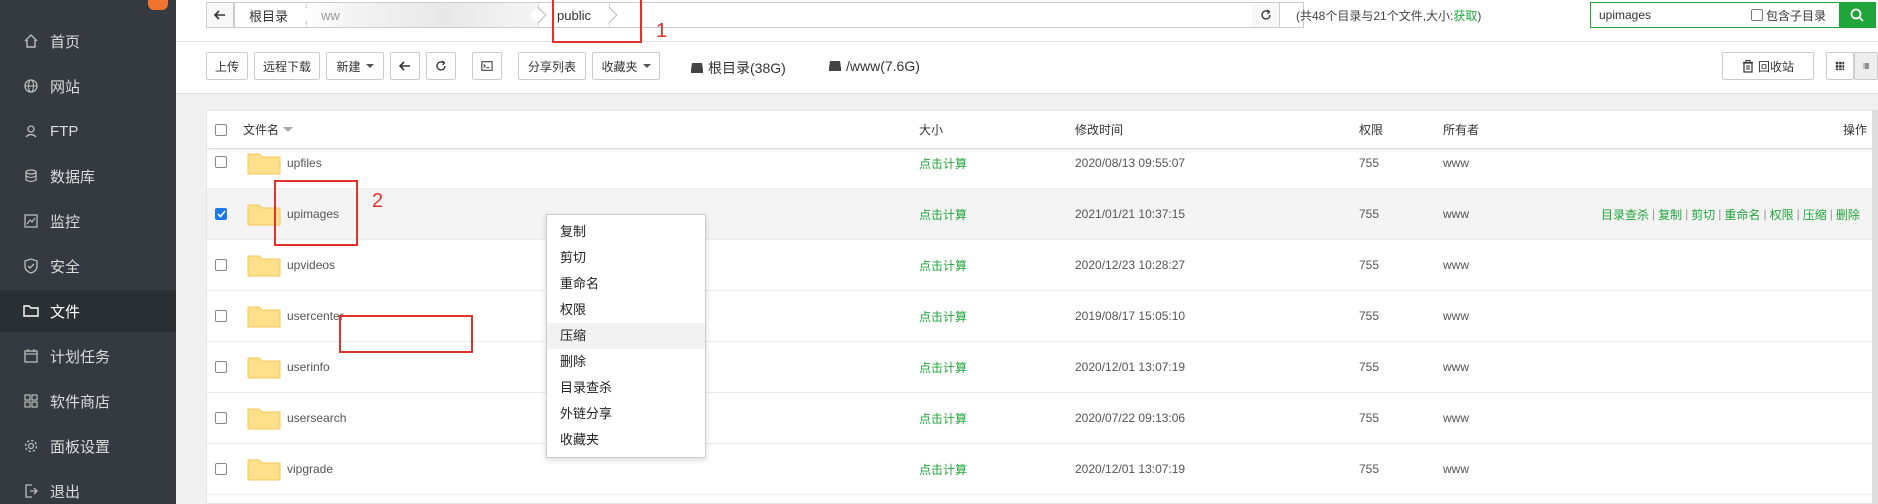 Image resolution: width=1878 pixels, height=504 pixels. I want to click on file-name: upvideos, so click(311, 265).